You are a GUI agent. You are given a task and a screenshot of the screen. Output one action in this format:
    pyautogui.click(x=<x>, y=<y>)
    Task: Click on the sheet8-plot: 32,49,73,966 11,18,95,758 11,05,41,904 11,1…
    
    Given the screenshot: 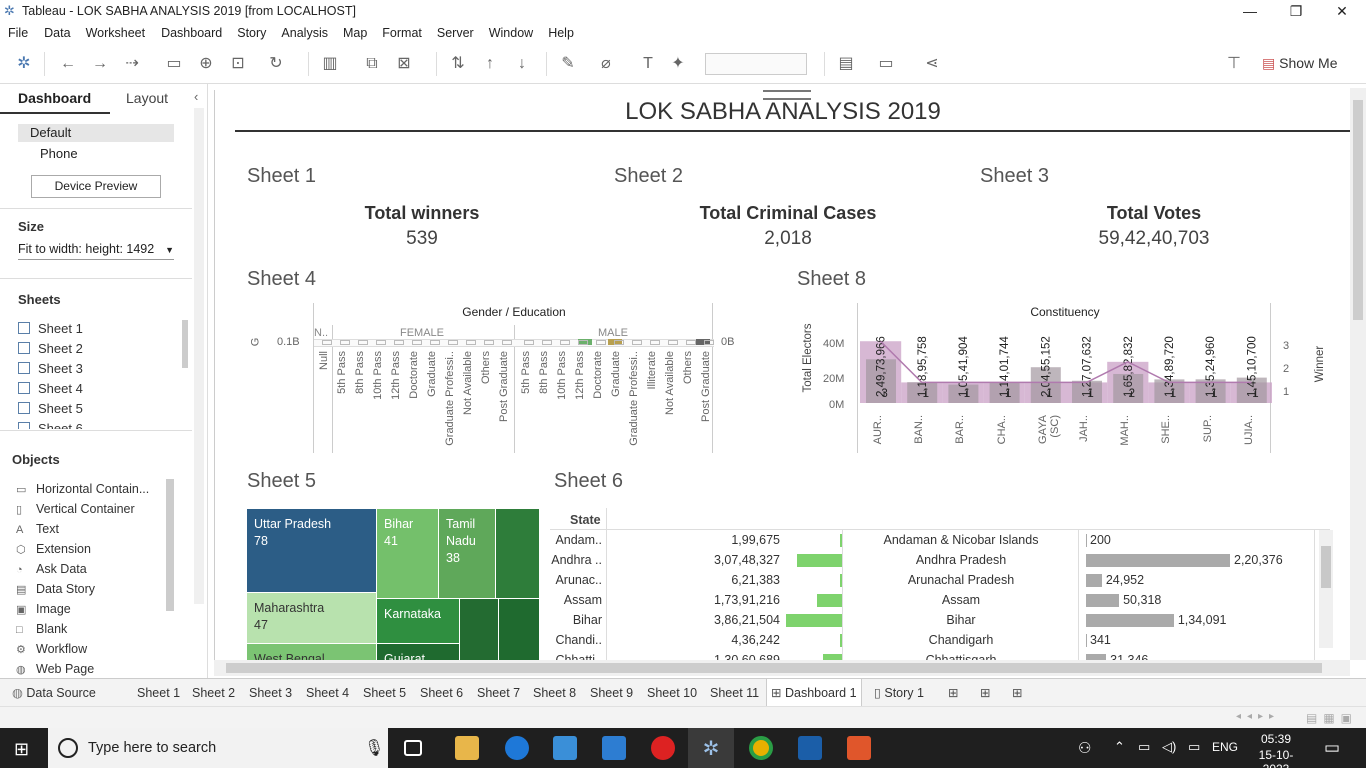 What is the action you would take?
    pyautogui.click(x=1065, y=370)
    